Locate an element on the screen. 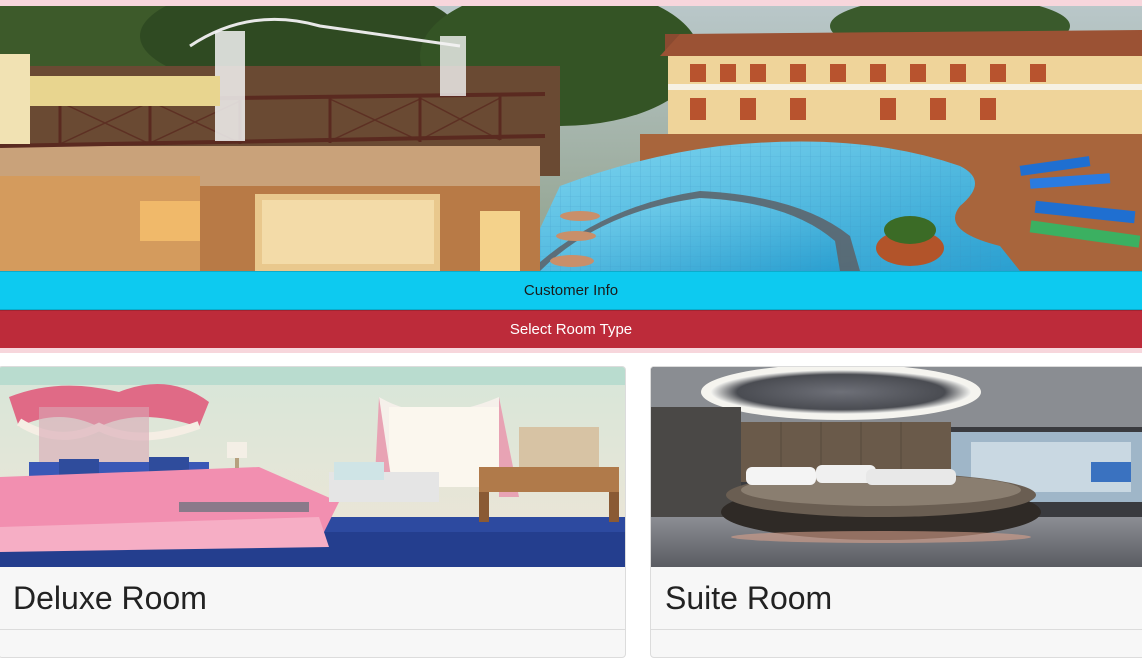  suite-room-title: Suite Room is located at coordinates (896, 598).